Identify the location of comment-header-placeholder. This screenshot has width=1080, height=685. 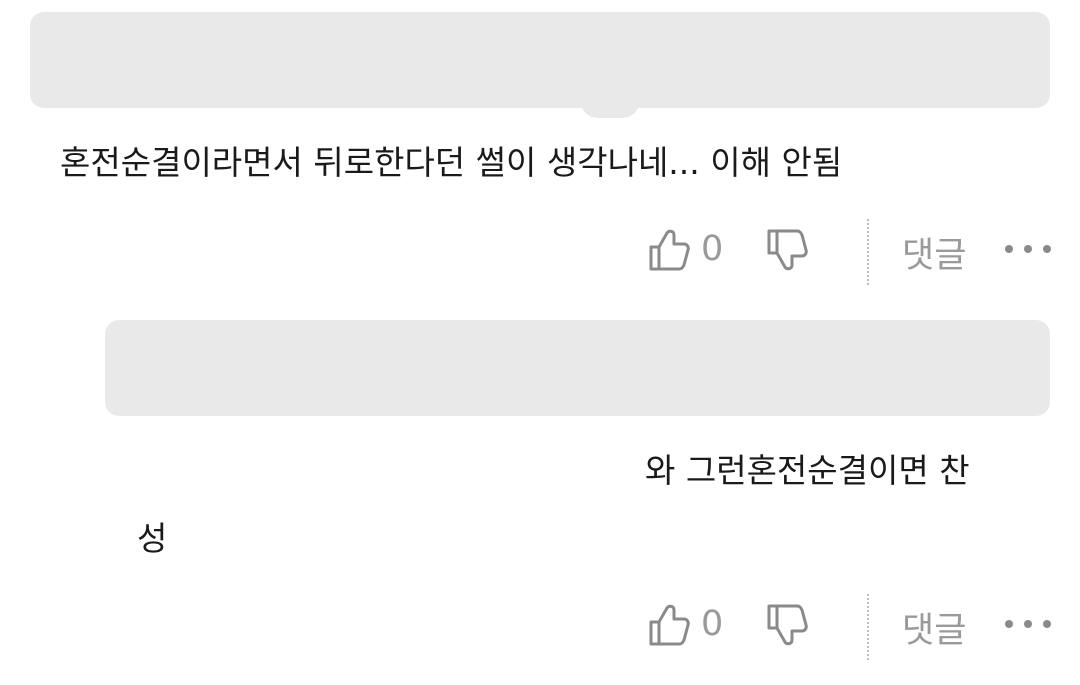
(540, 65).